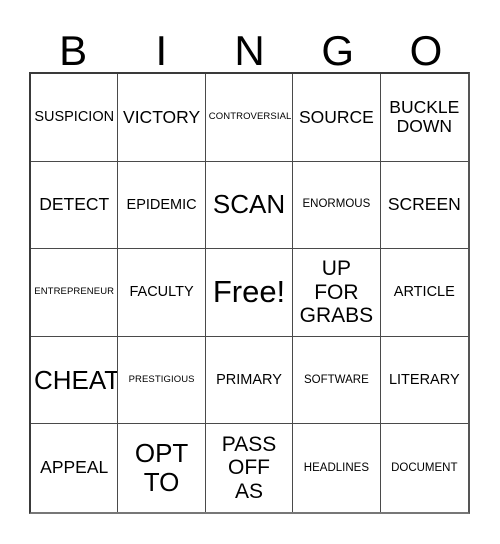 The height and width of the screenshot is (544, 500). Describe the element at coordinates (249, 50) in the screenshot. I see `header-letter-n: N` at that location.